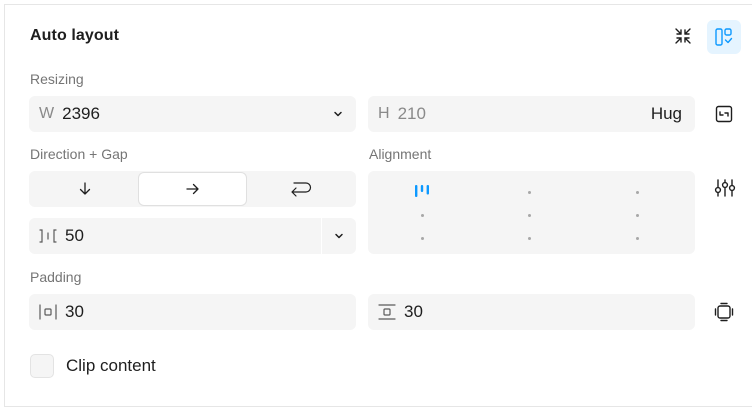 The height and width of the screenshot is (411, 752). What do you see at coordinates (529, 192) in the screenshot?
I see `alignment-top-center` at bounding box center [529, 192].